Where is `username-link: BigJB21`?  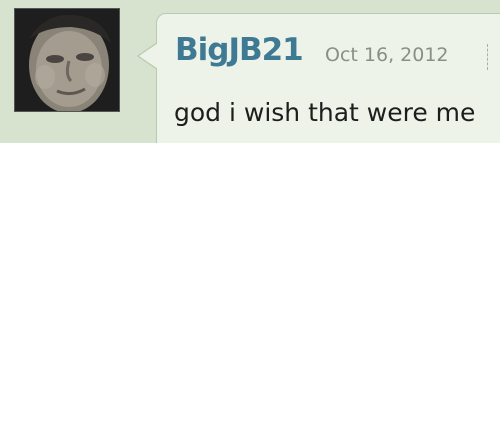 username-link: BigJB21 is located at coordinates (239, 50).